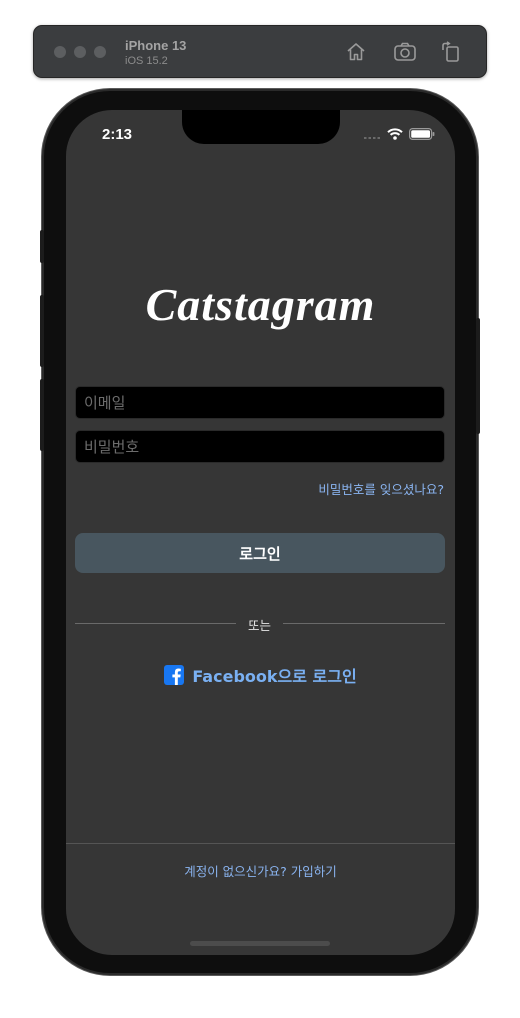 This screenshot has height=1018, width=520. What do you see at coordinates (117, 134) in the screenshot?
I see `status-time: 2:13` at bounding box center [117, 134].